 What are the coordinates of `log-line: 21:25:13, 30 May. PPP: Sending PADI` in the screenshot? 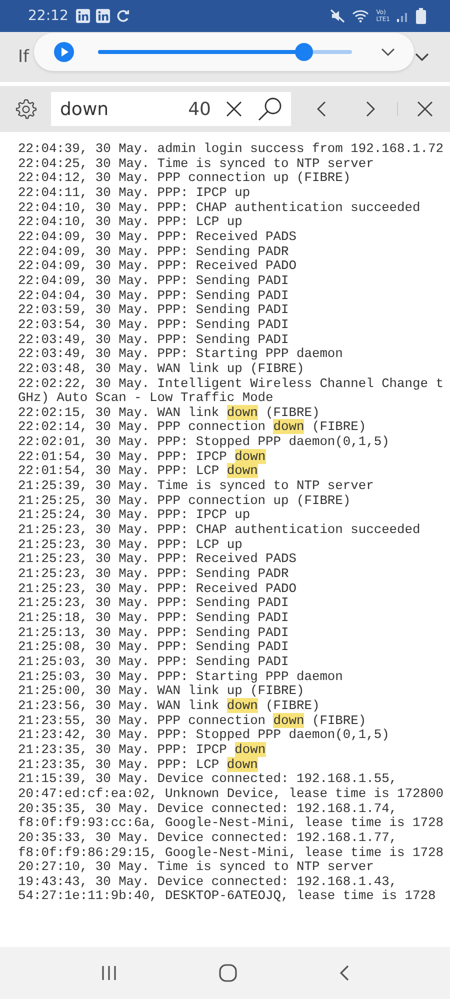 It's located at (153, 633).